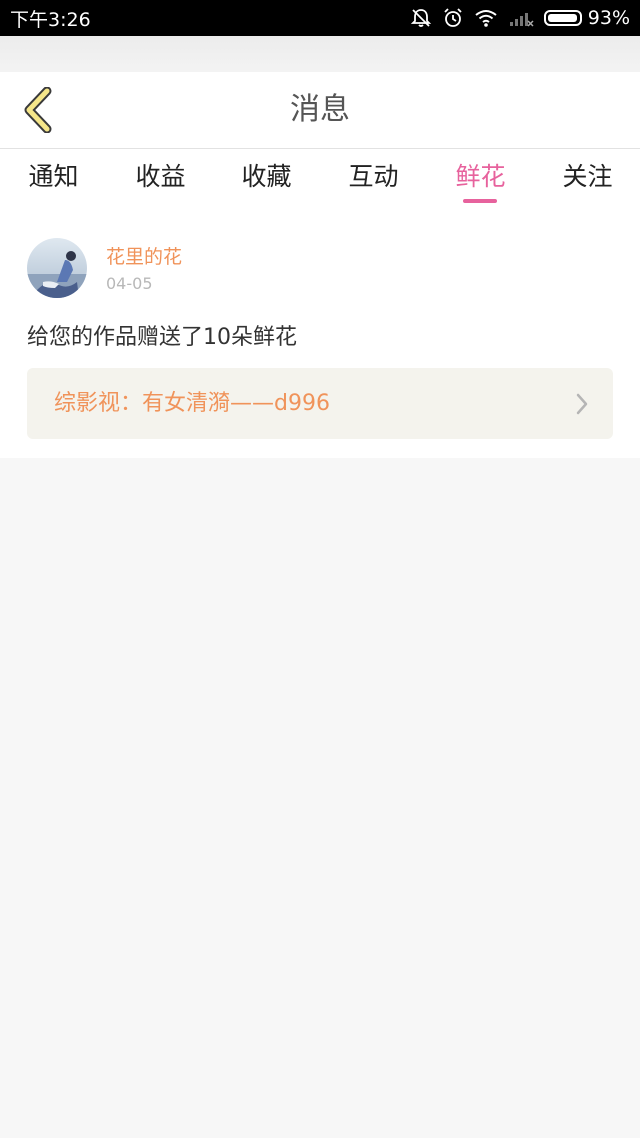 The height and width of the screenshot is (1138, 640). I want to click on page-title: 消息, so click(320, 109).